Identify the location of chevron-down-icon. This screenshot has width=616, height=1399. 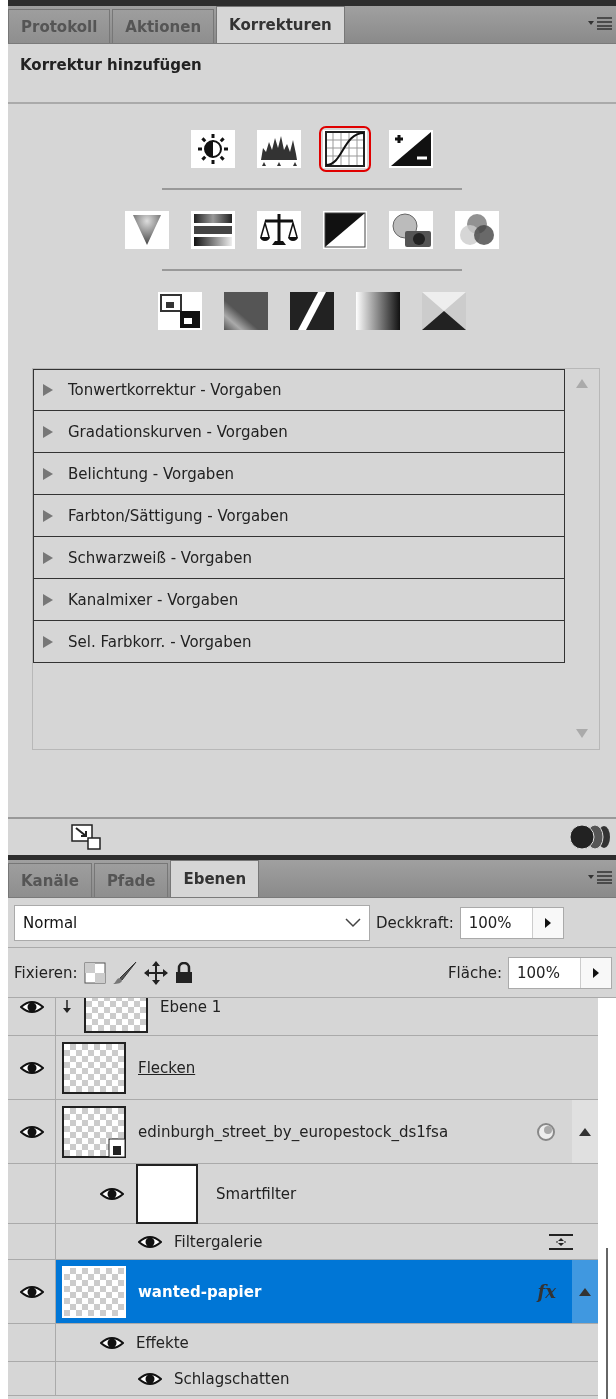
(353, 922).